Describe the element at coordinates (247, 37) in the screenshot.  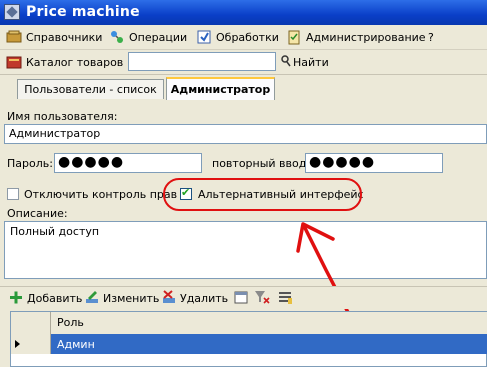
I see `menu-label: Обработки` at that location.